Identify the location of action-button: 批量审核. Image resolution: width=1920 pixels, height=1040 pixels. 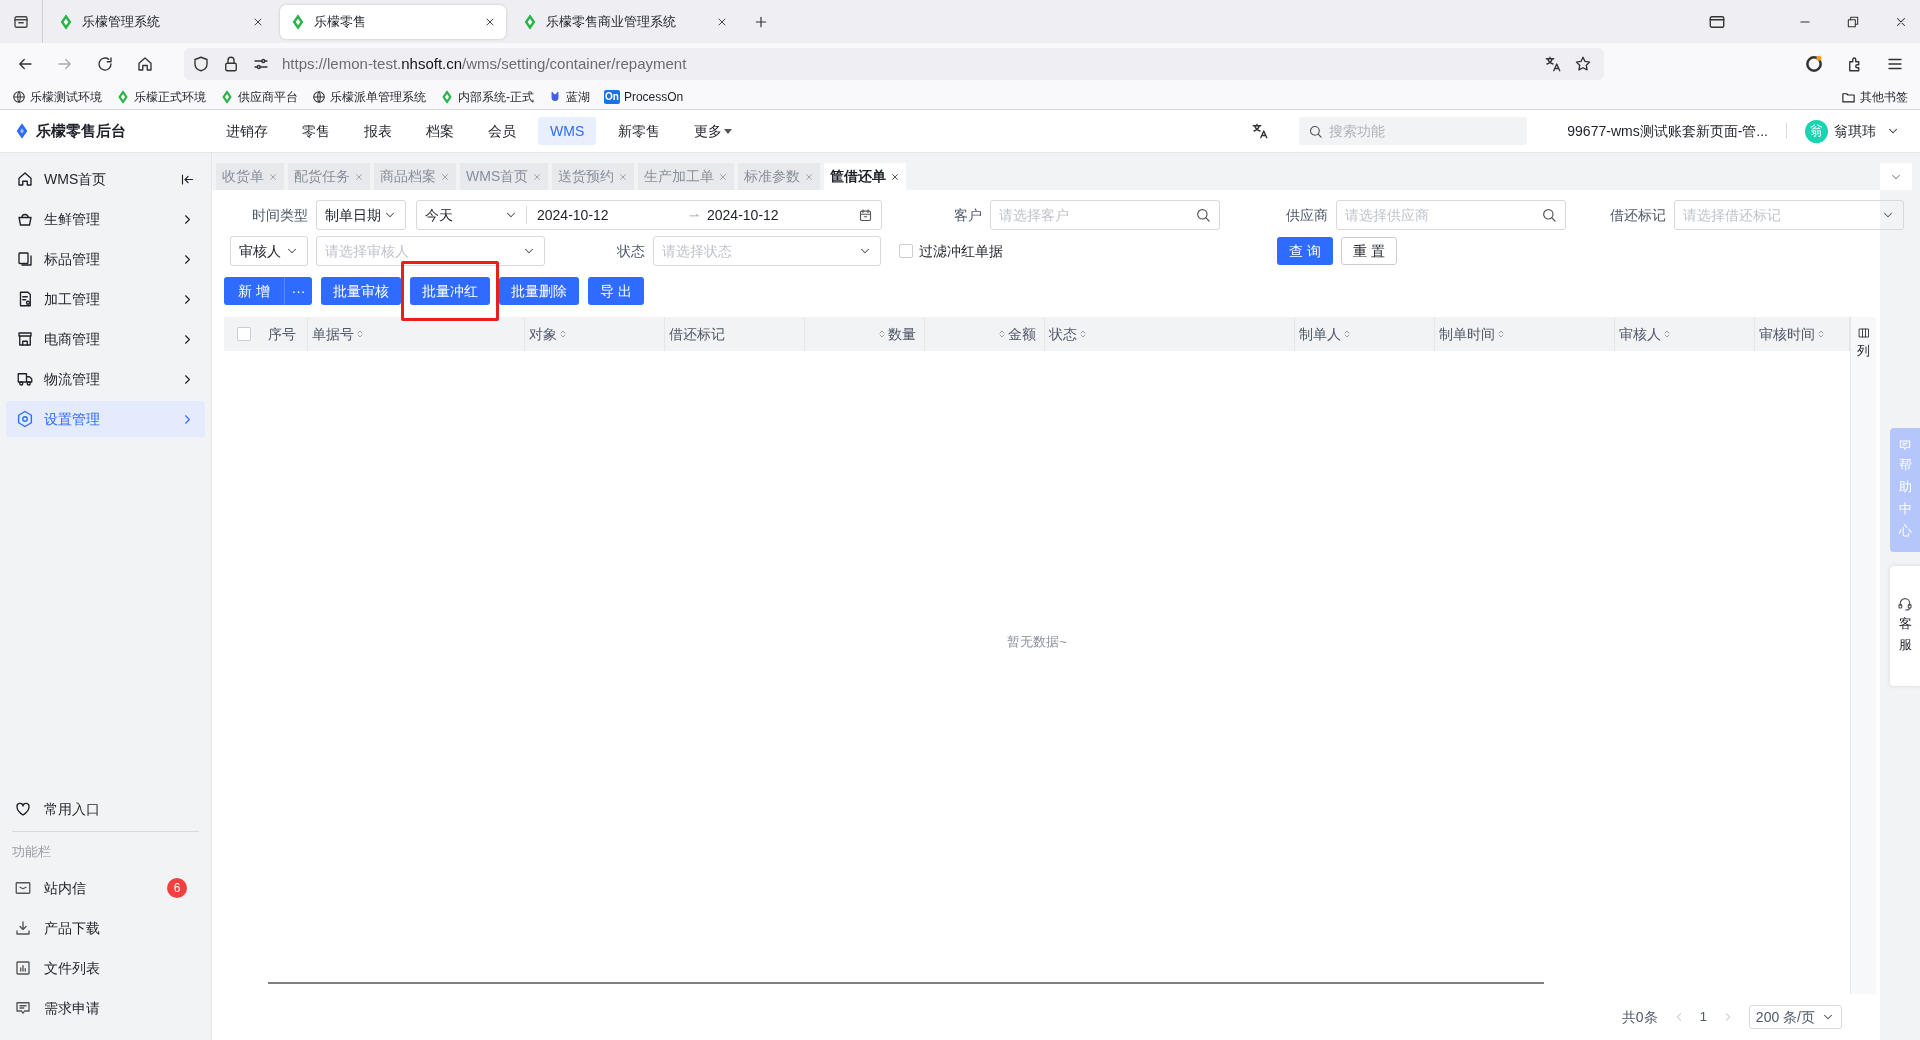
(361, 291).